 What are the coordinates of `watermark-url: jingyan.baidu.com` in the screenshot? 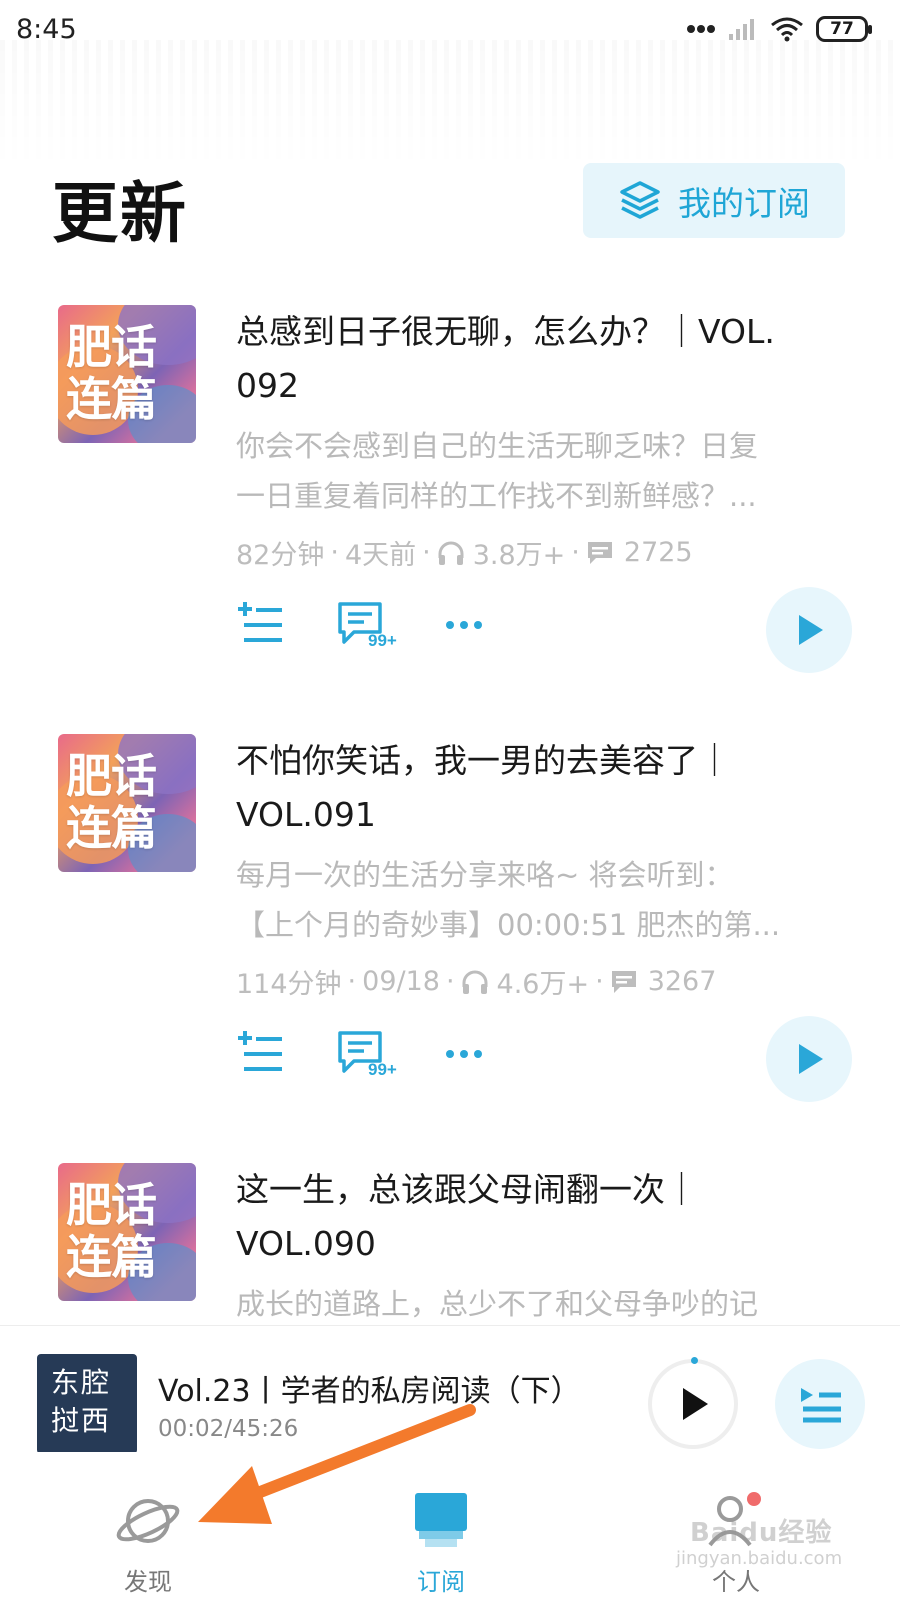 It's located at (759, 1558).